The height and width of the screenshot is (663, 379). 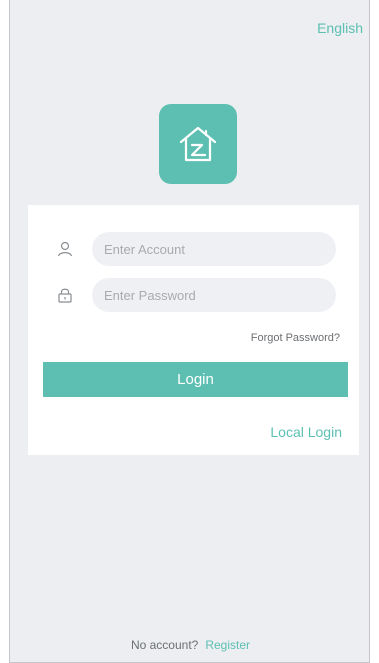 I want to click on password-input, so click(x=214, y=295).